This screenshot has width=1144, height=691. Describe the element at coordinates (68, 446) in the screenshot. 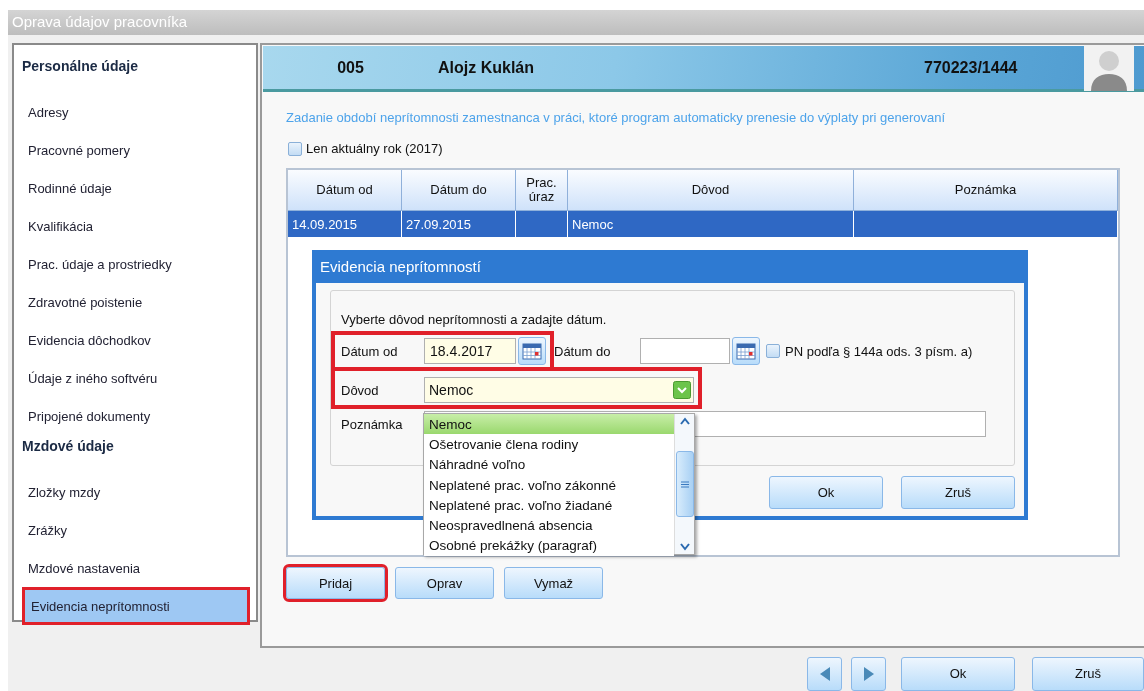

I see `section-heading: Mzdové údaje` at that location.